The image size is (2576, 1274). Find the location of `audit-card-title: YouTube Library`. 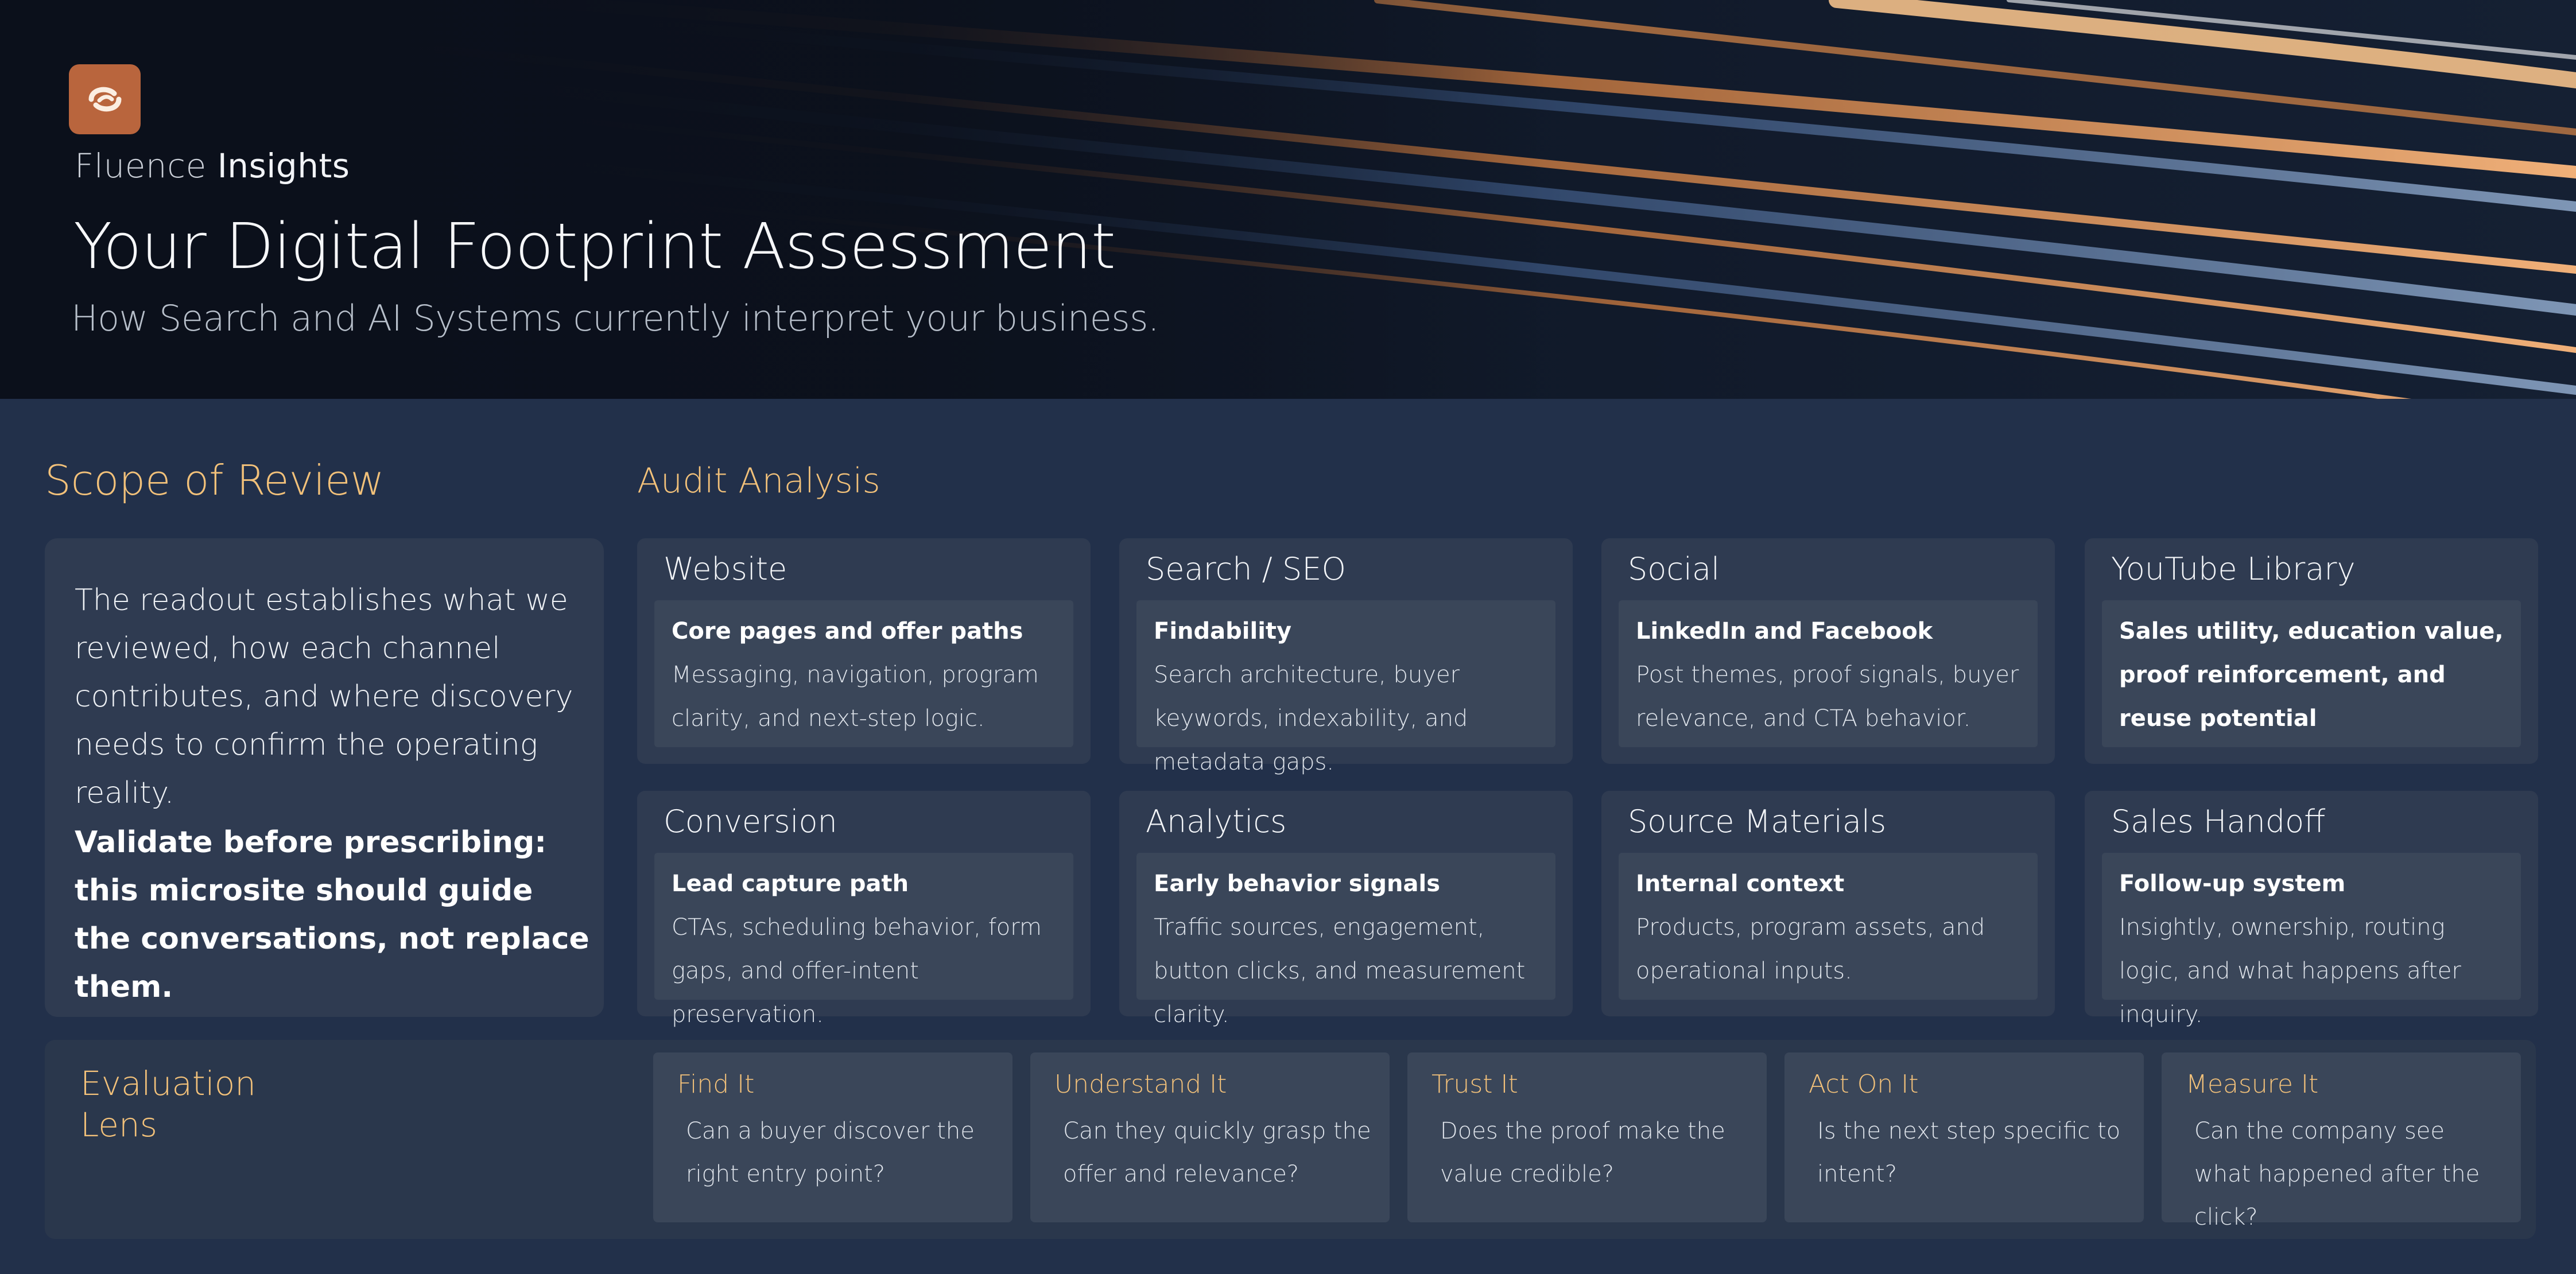

audit-card-title: YouTube Library is located at coordinates (2233, 569).